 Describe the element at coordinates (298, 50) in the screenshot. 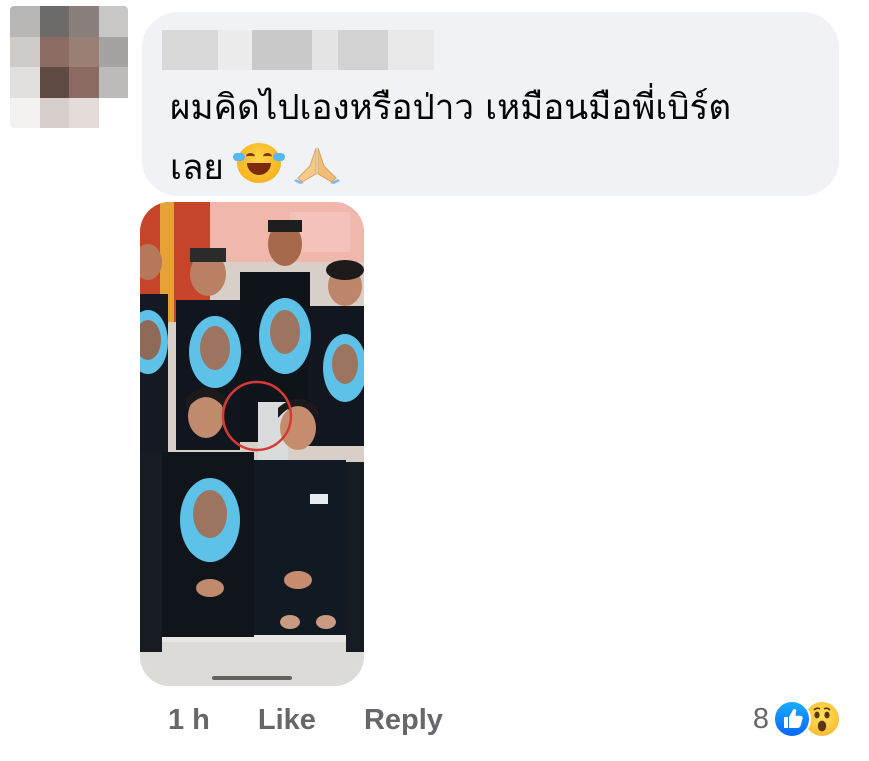

I see `author-name-redacted` at that location.